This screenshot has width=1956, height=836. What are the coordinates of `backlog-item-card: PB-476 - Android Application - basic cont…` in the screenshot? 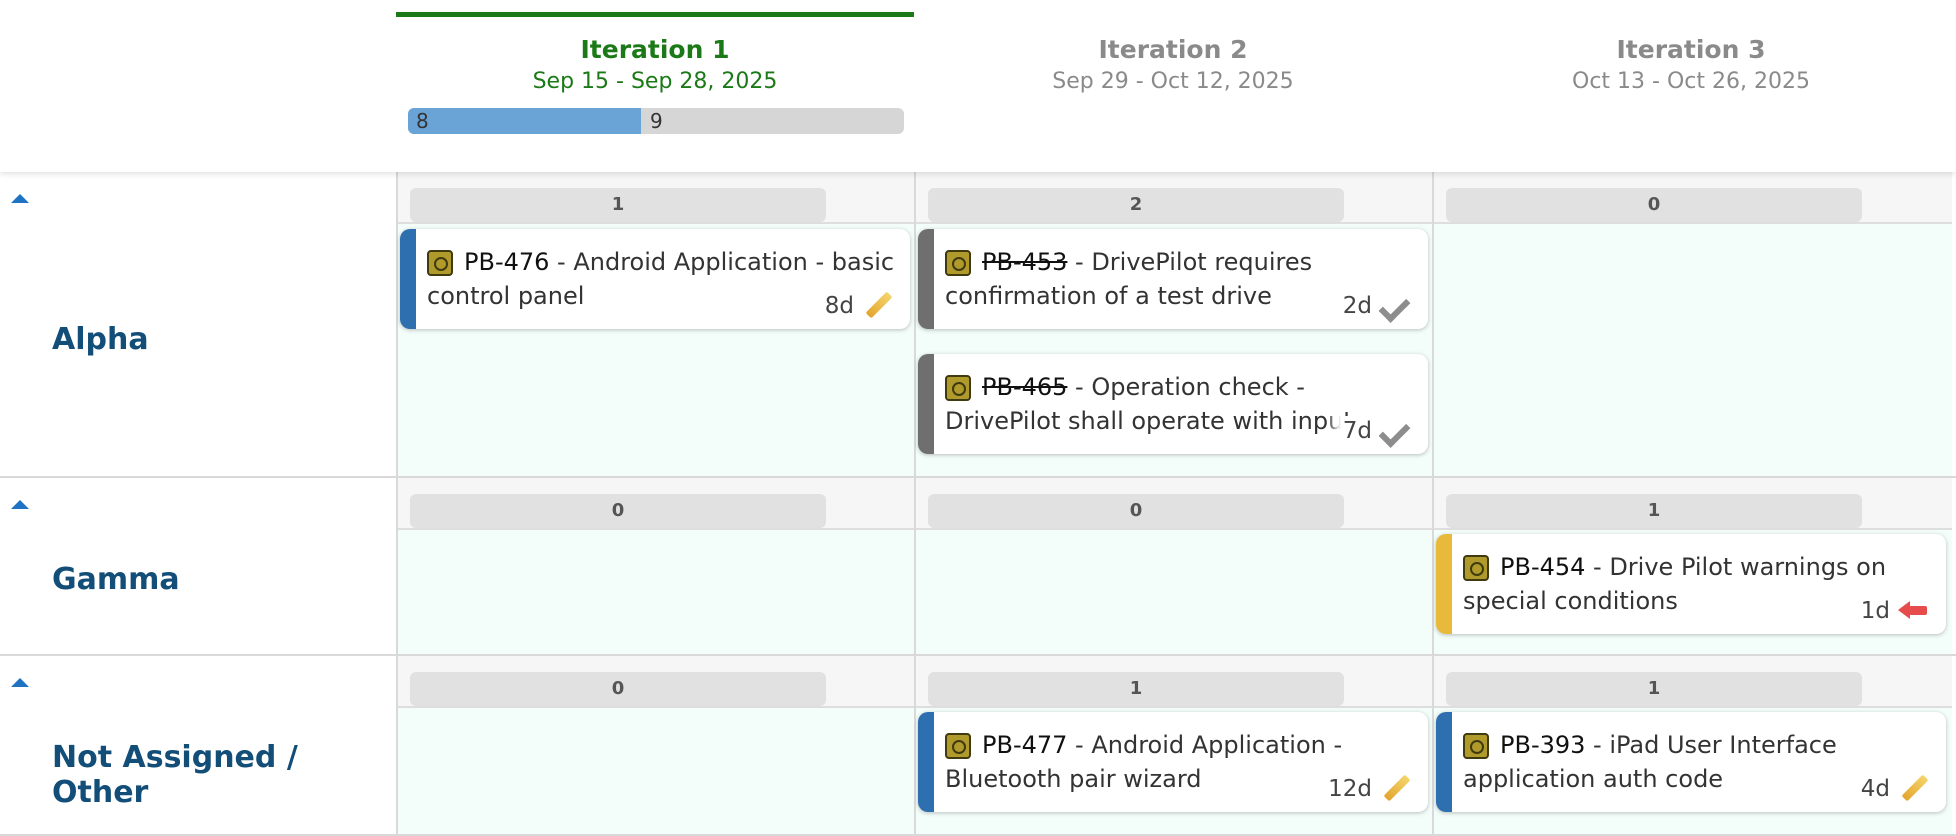 It's located at (655, 279).